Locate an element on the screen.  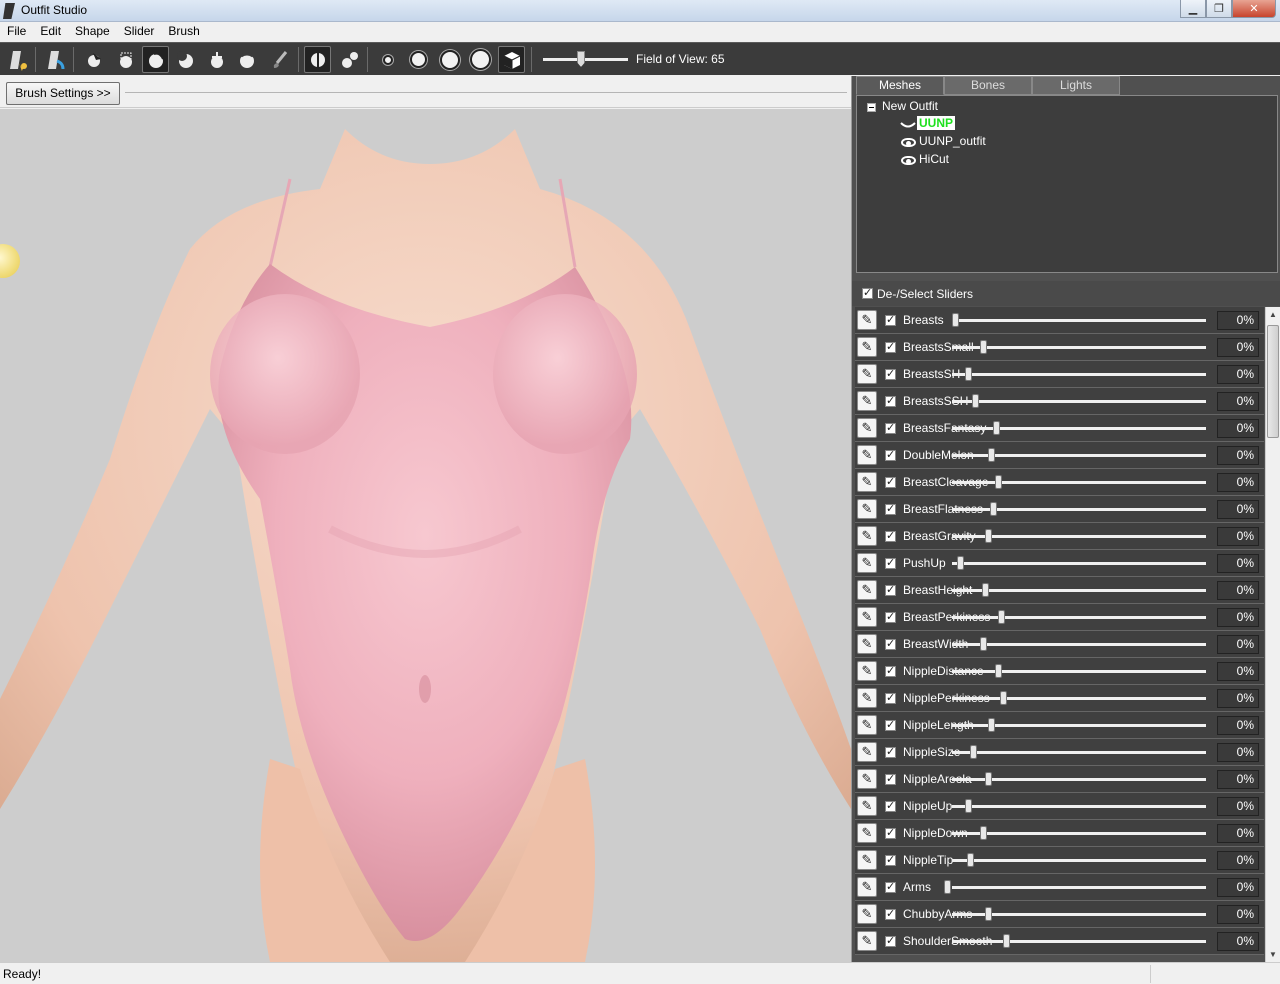
menu-file: File is located at coordinates (16, 32).